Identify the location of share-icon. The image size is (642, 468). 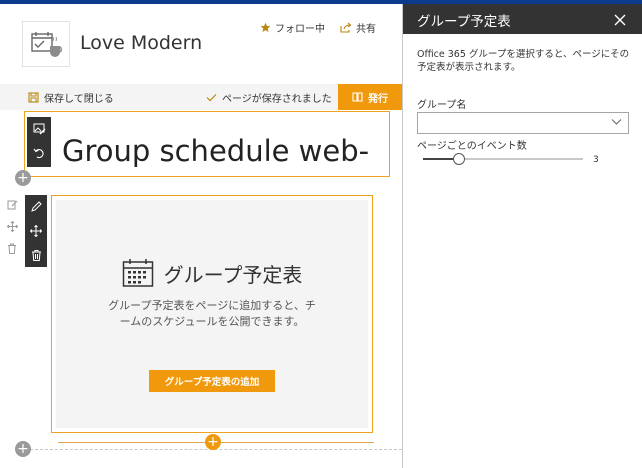
(346, 27).